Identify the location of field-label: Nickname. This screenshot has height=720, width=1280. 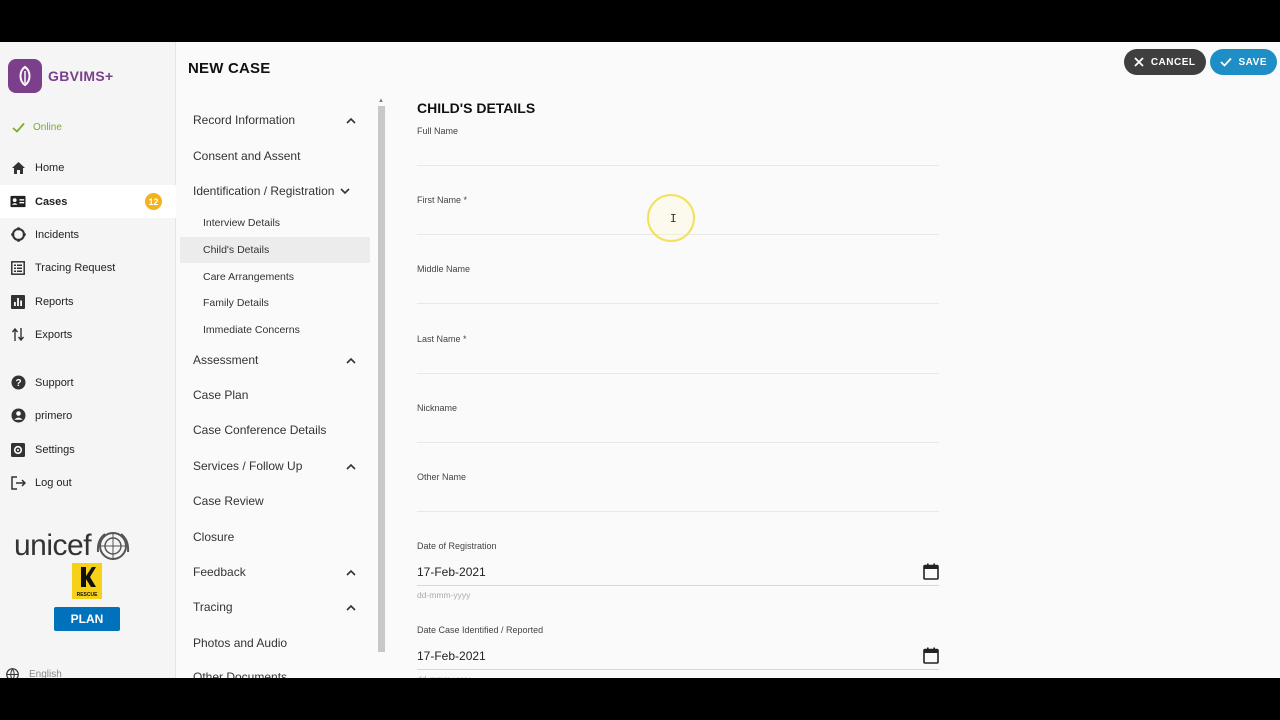
(437, 408).